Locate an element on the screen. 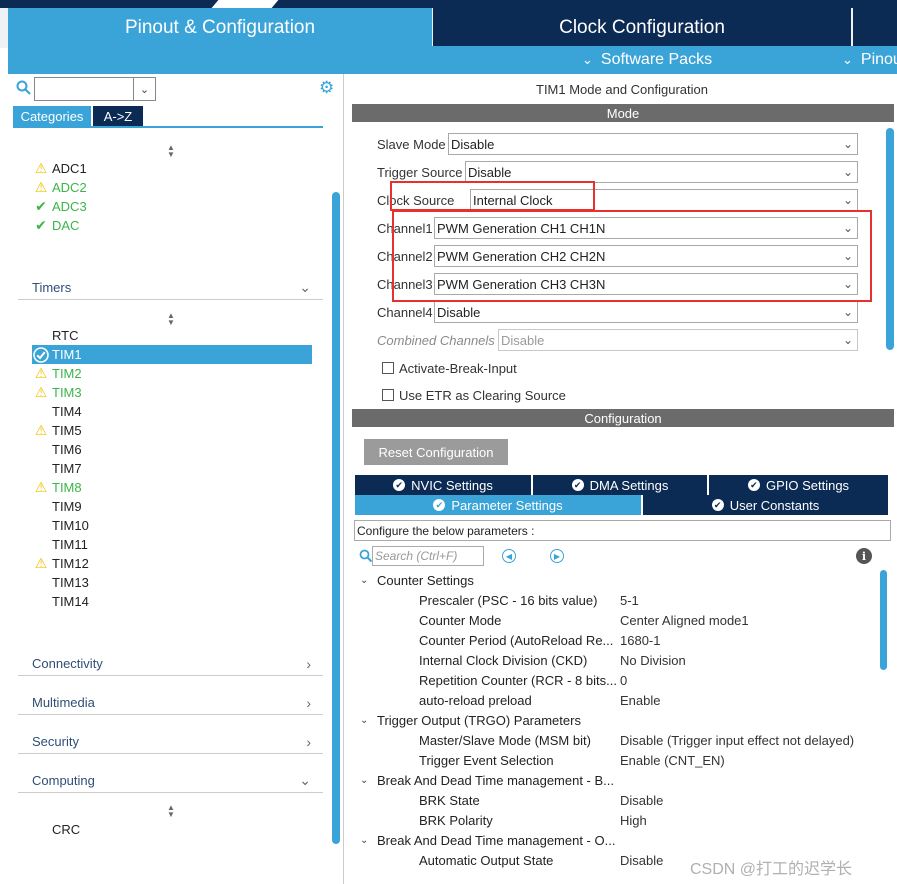 The height and width of the screenshot is (884, 897). sidebar-item-tim5: ⚠ TIM5 is located at coordinates (172, 430).